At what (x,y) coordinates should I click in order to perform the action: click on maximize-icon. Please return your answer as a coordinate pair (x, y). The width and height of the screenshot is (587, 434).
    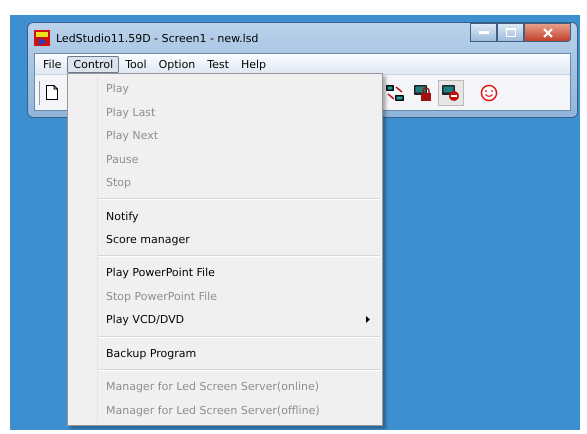
    Looking at the image, I should click on (511, 32).